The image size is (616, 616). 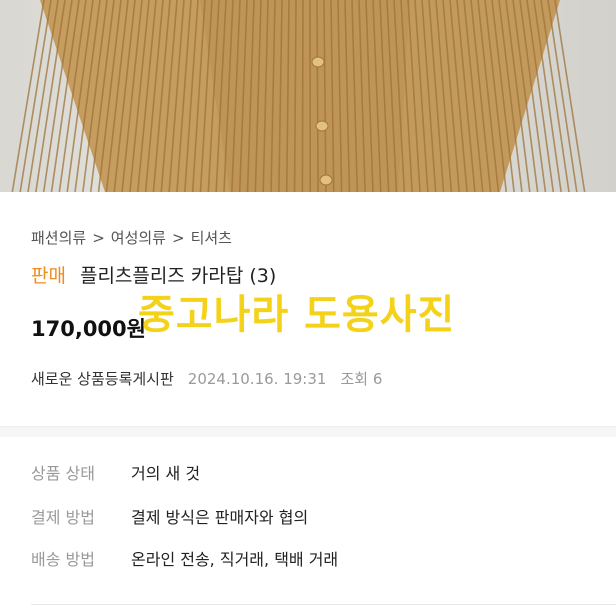 I want to click on spec-value: 거의 새 것, so click(x=166, y=473).